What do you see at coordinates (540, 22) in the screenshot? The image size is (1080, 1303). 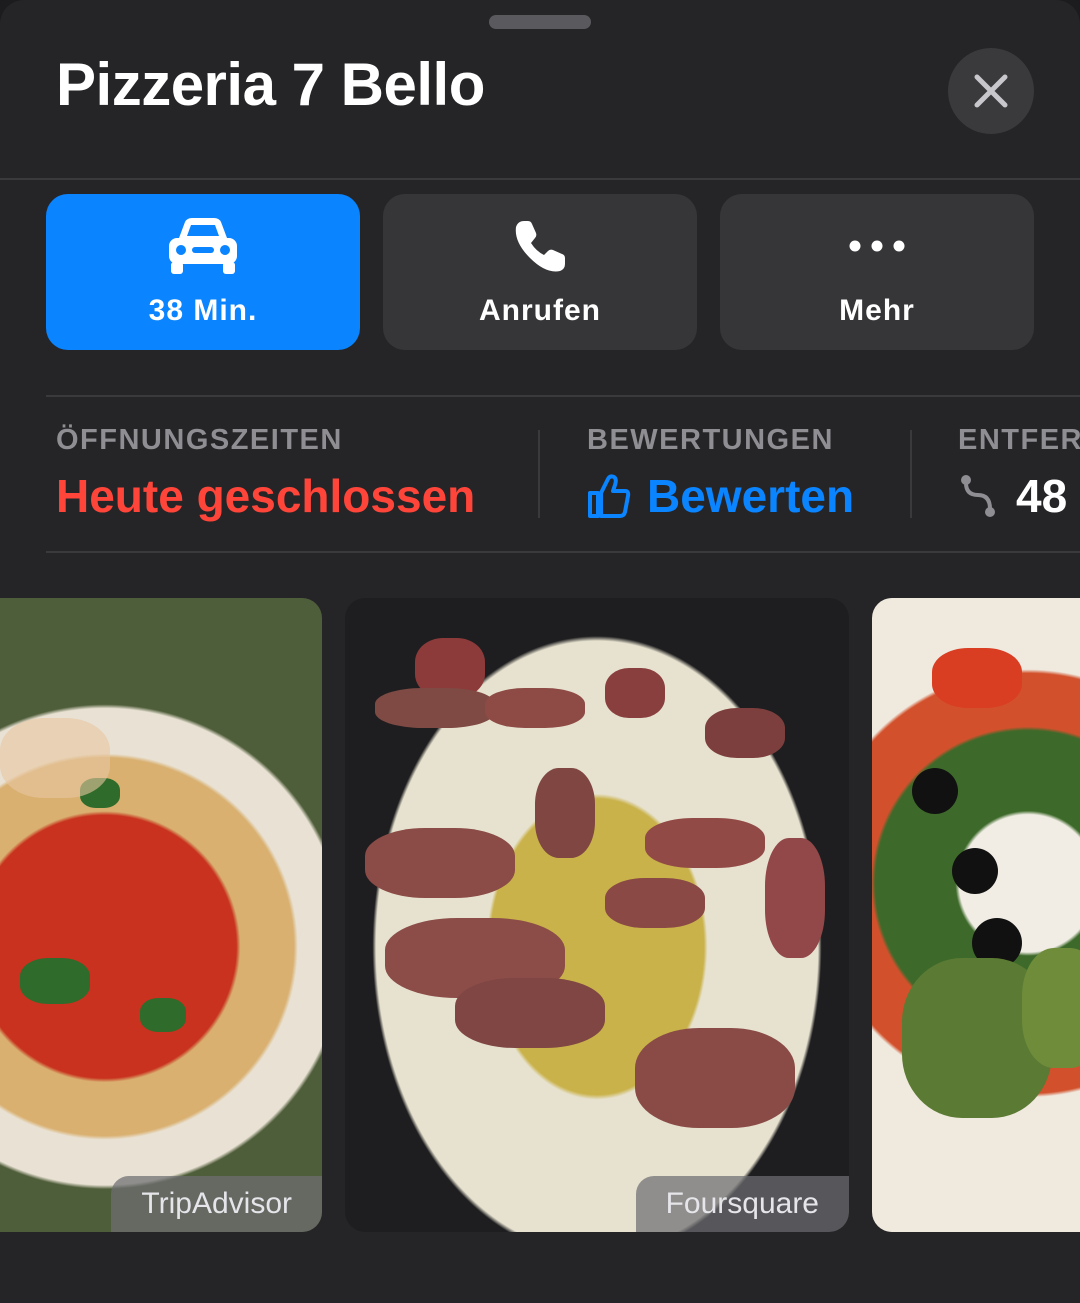 I see `sheet-grabber` at bounding box center [540, 22].